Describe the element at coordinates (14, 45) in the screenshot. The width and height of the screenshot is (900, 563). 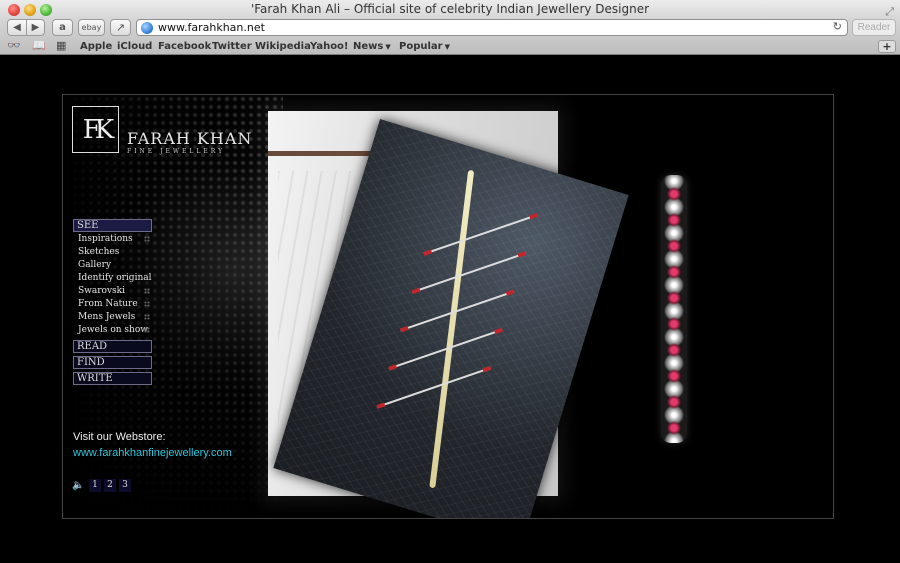
I see `reading-list-icon: 👓` at that location.